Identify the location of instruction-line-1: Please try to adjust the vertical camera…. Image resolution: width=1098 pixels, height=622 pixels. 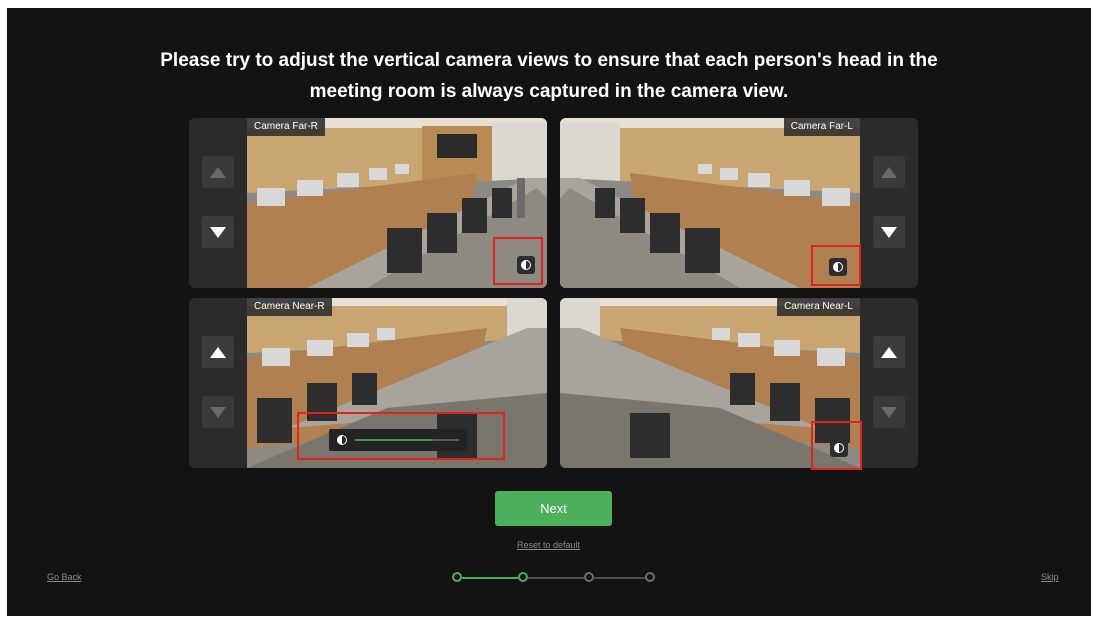
(549, 60).